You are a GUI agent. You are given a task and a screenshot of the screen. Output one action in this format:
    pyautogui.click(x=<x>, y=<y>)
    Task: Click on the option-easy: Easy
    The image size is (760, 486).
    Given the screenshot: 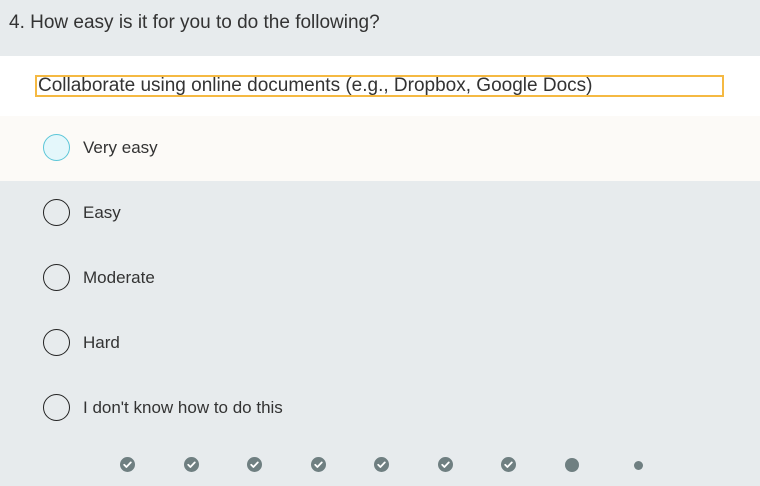 What is the action you would take?
    pyautogui.click(x=380, y=213)
    